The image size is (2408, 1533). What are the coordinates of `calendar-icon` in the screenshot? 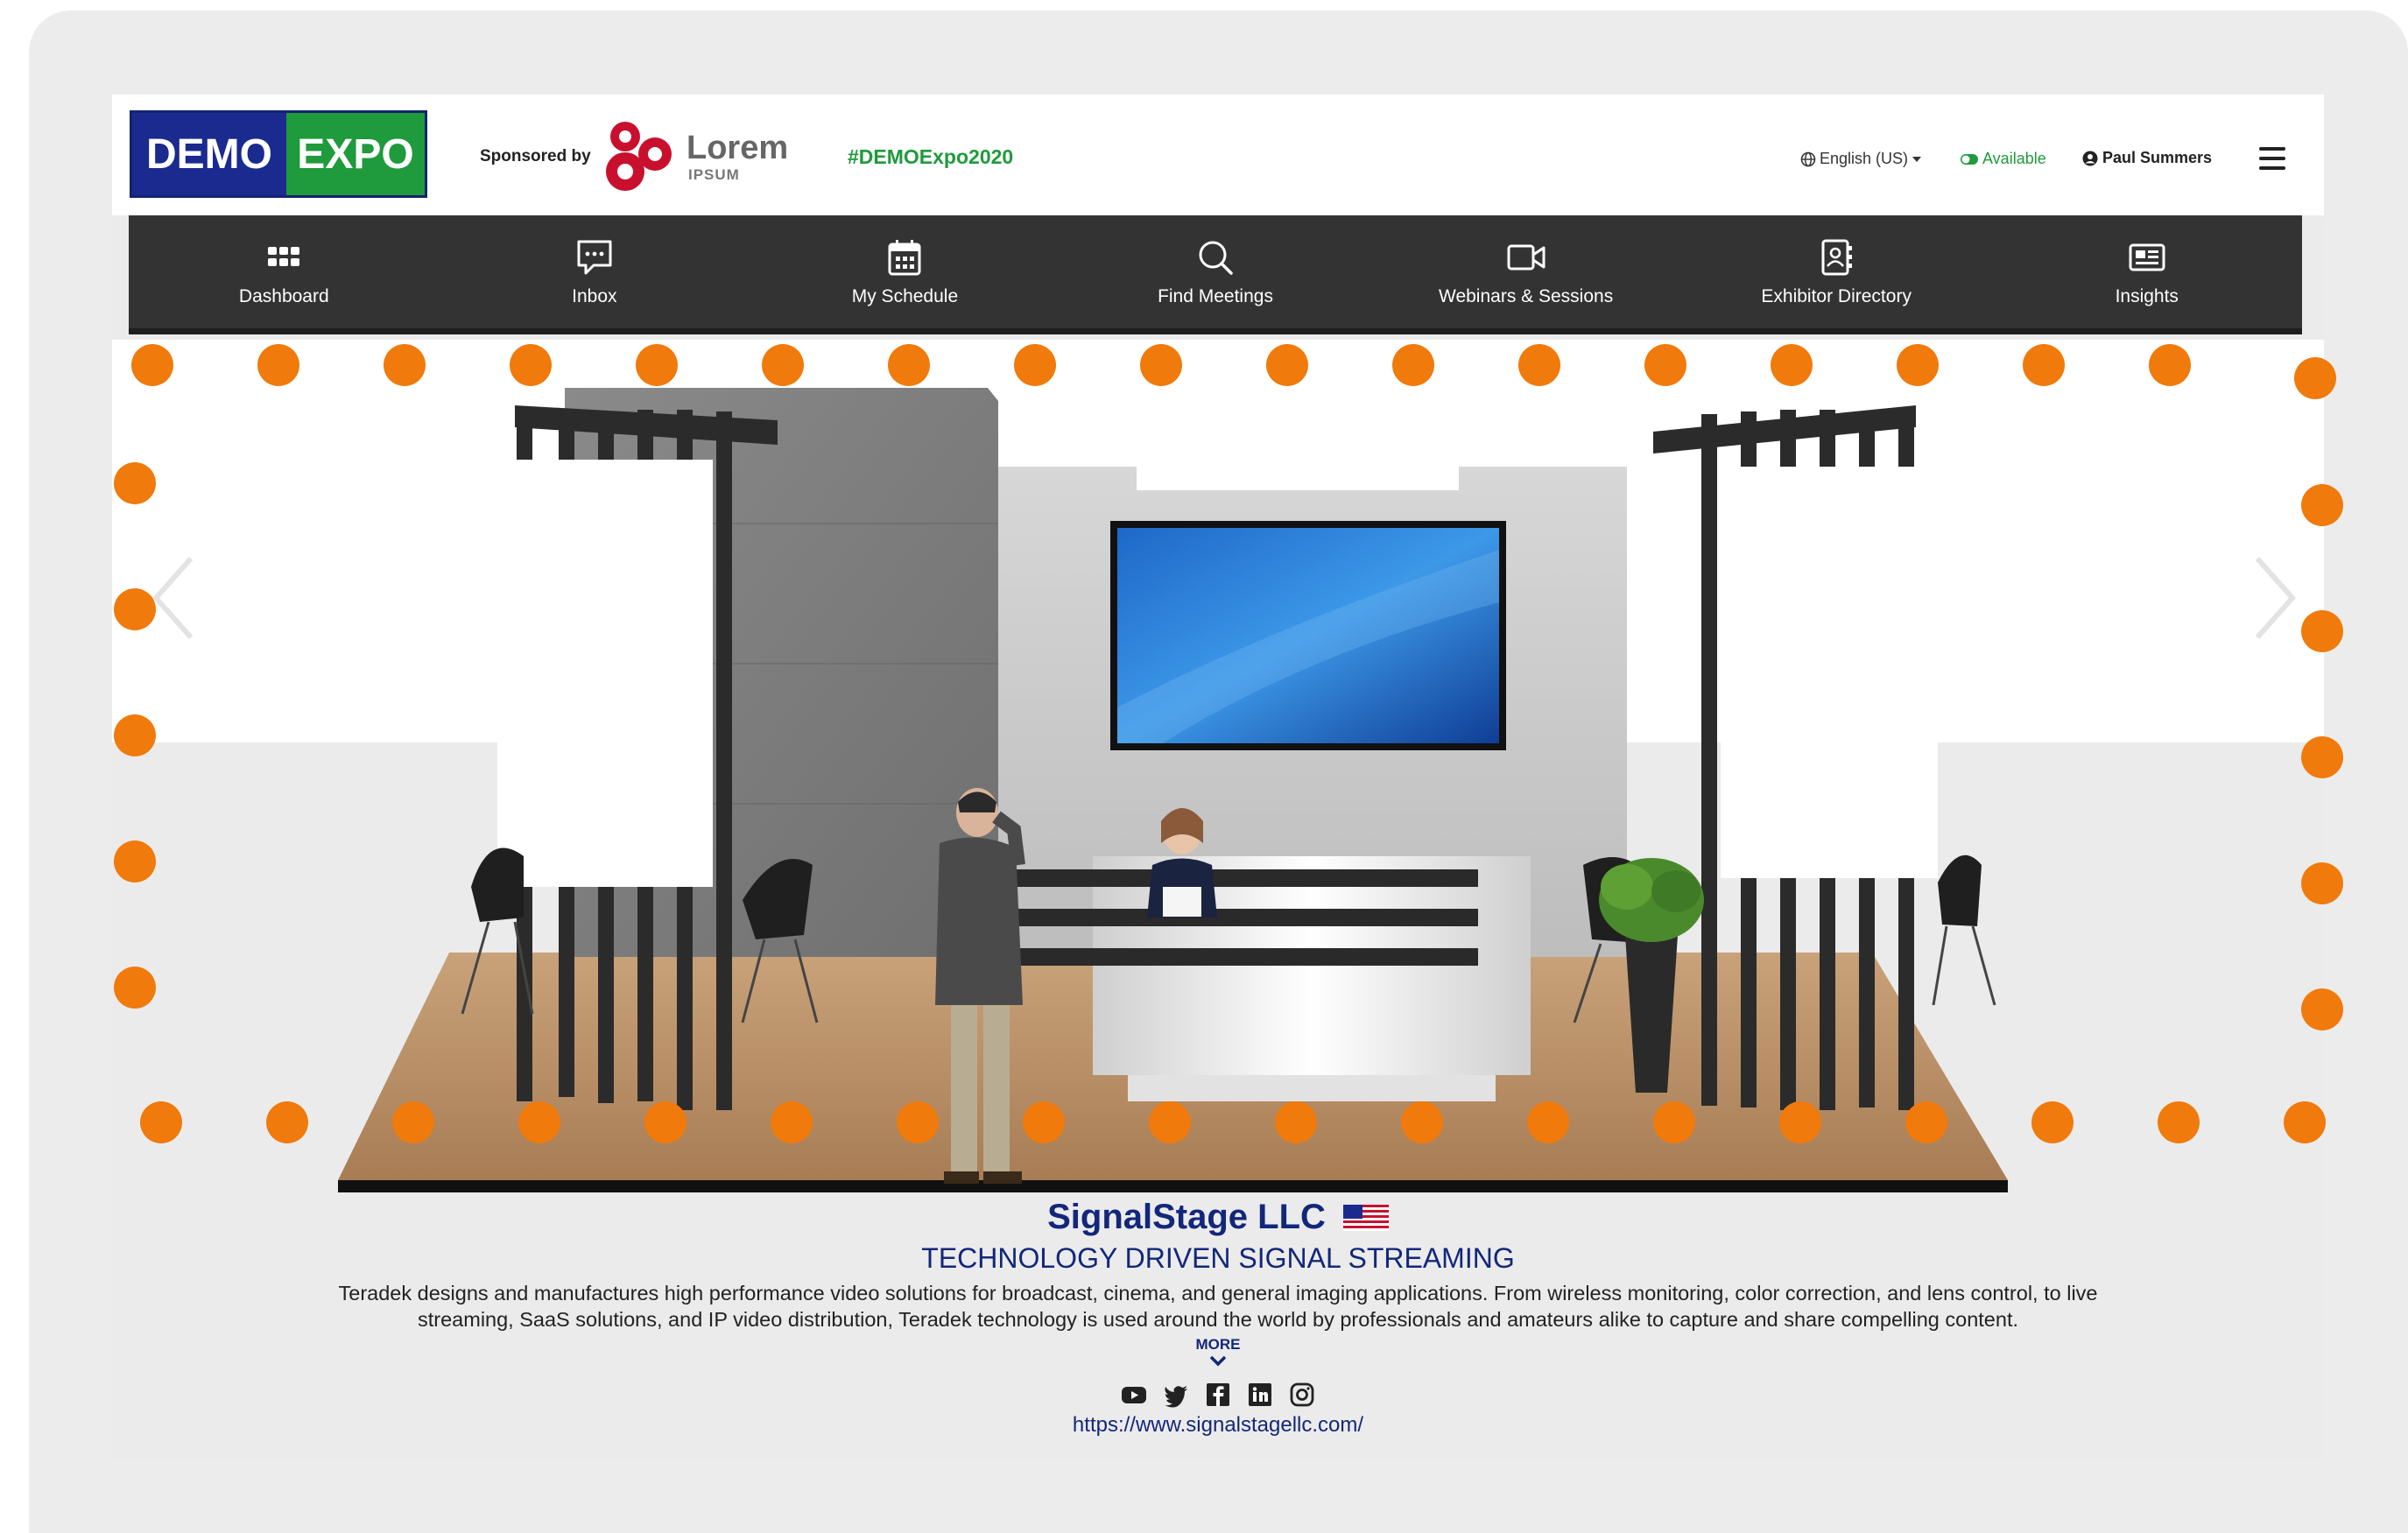 It's located at (904, 257).